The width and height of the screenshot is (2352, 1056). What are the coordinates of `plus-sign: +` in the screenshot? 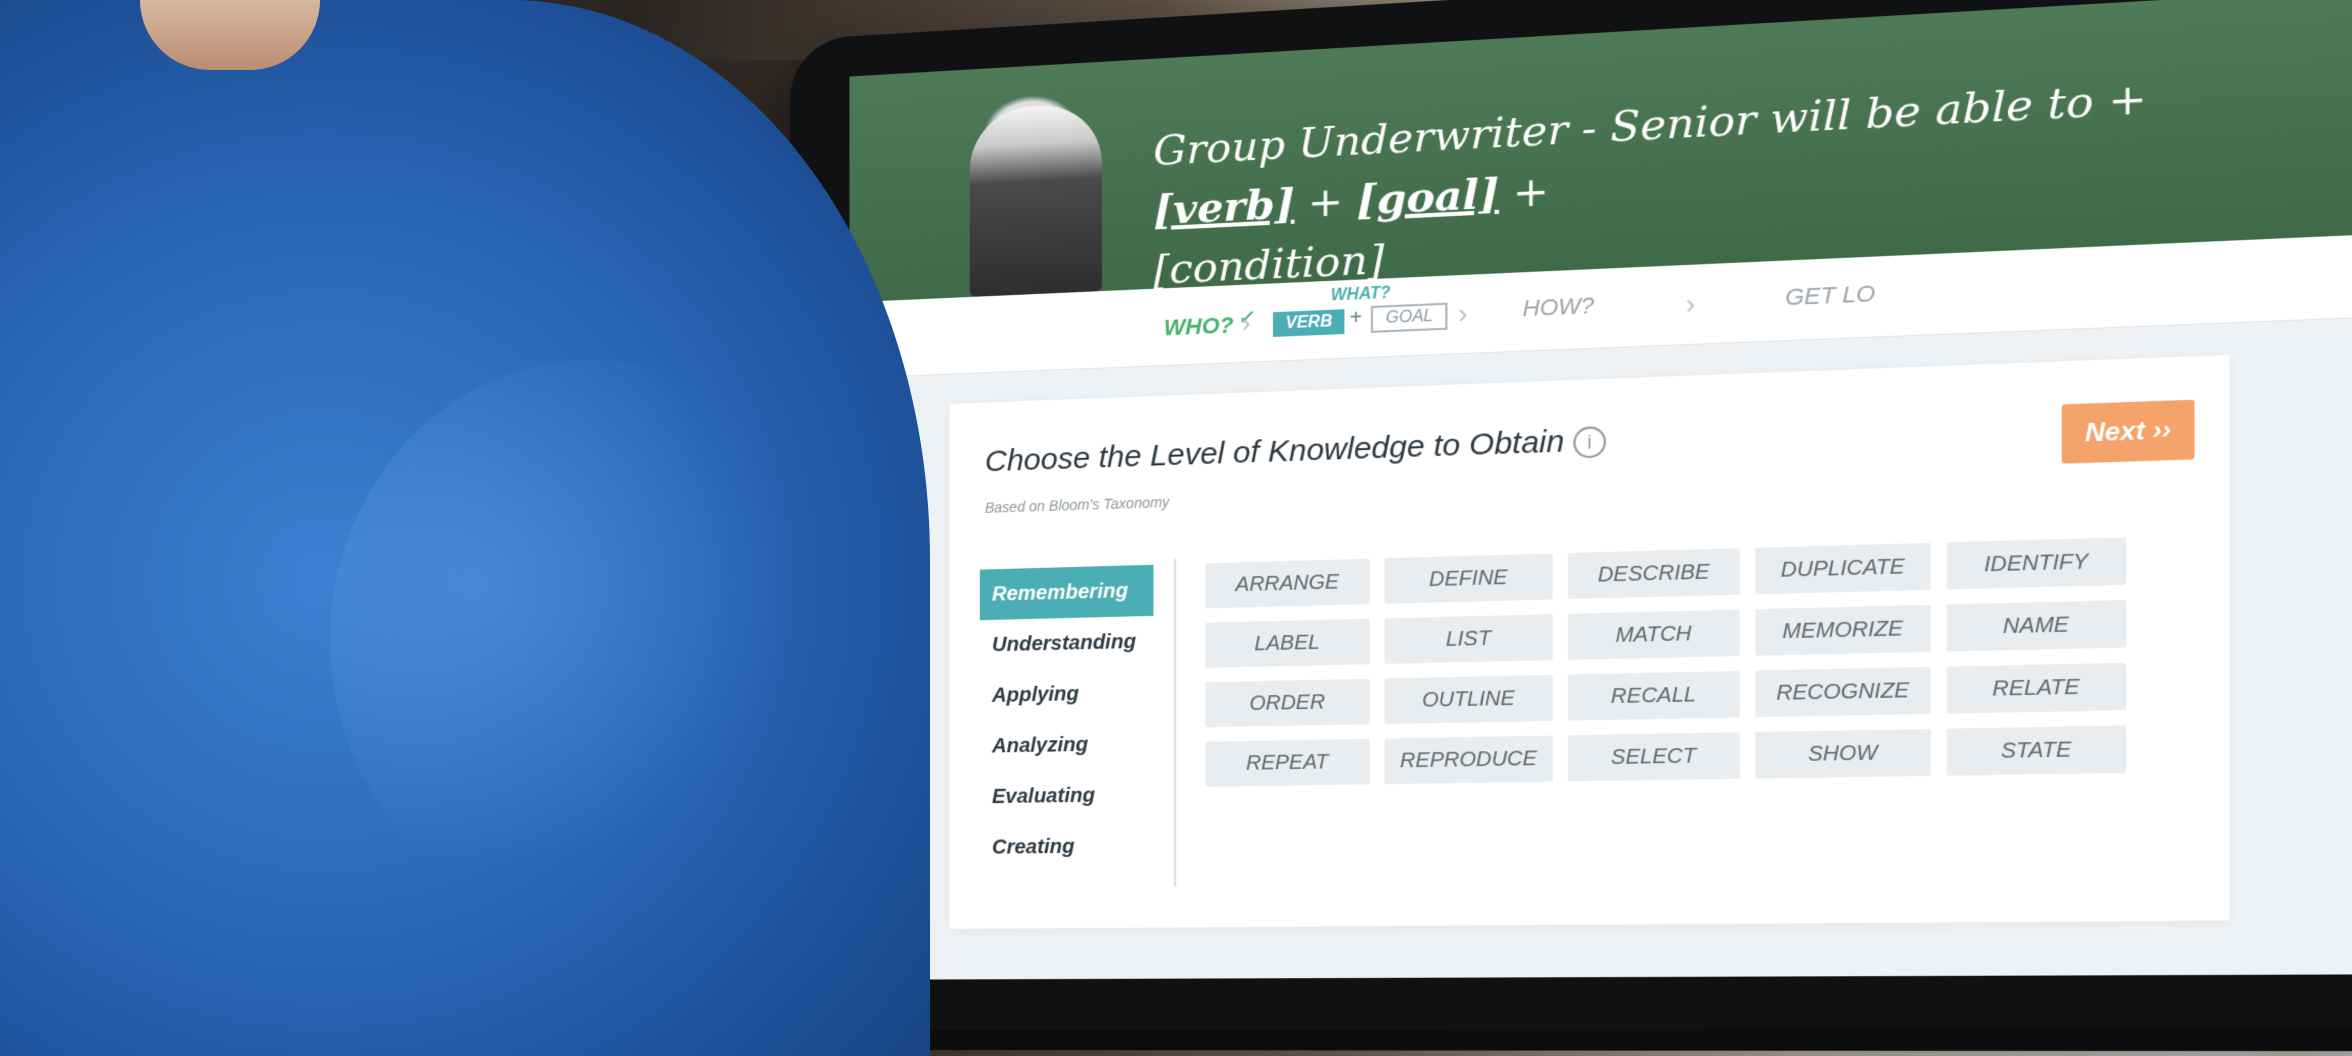 It's located at (1356, 318).